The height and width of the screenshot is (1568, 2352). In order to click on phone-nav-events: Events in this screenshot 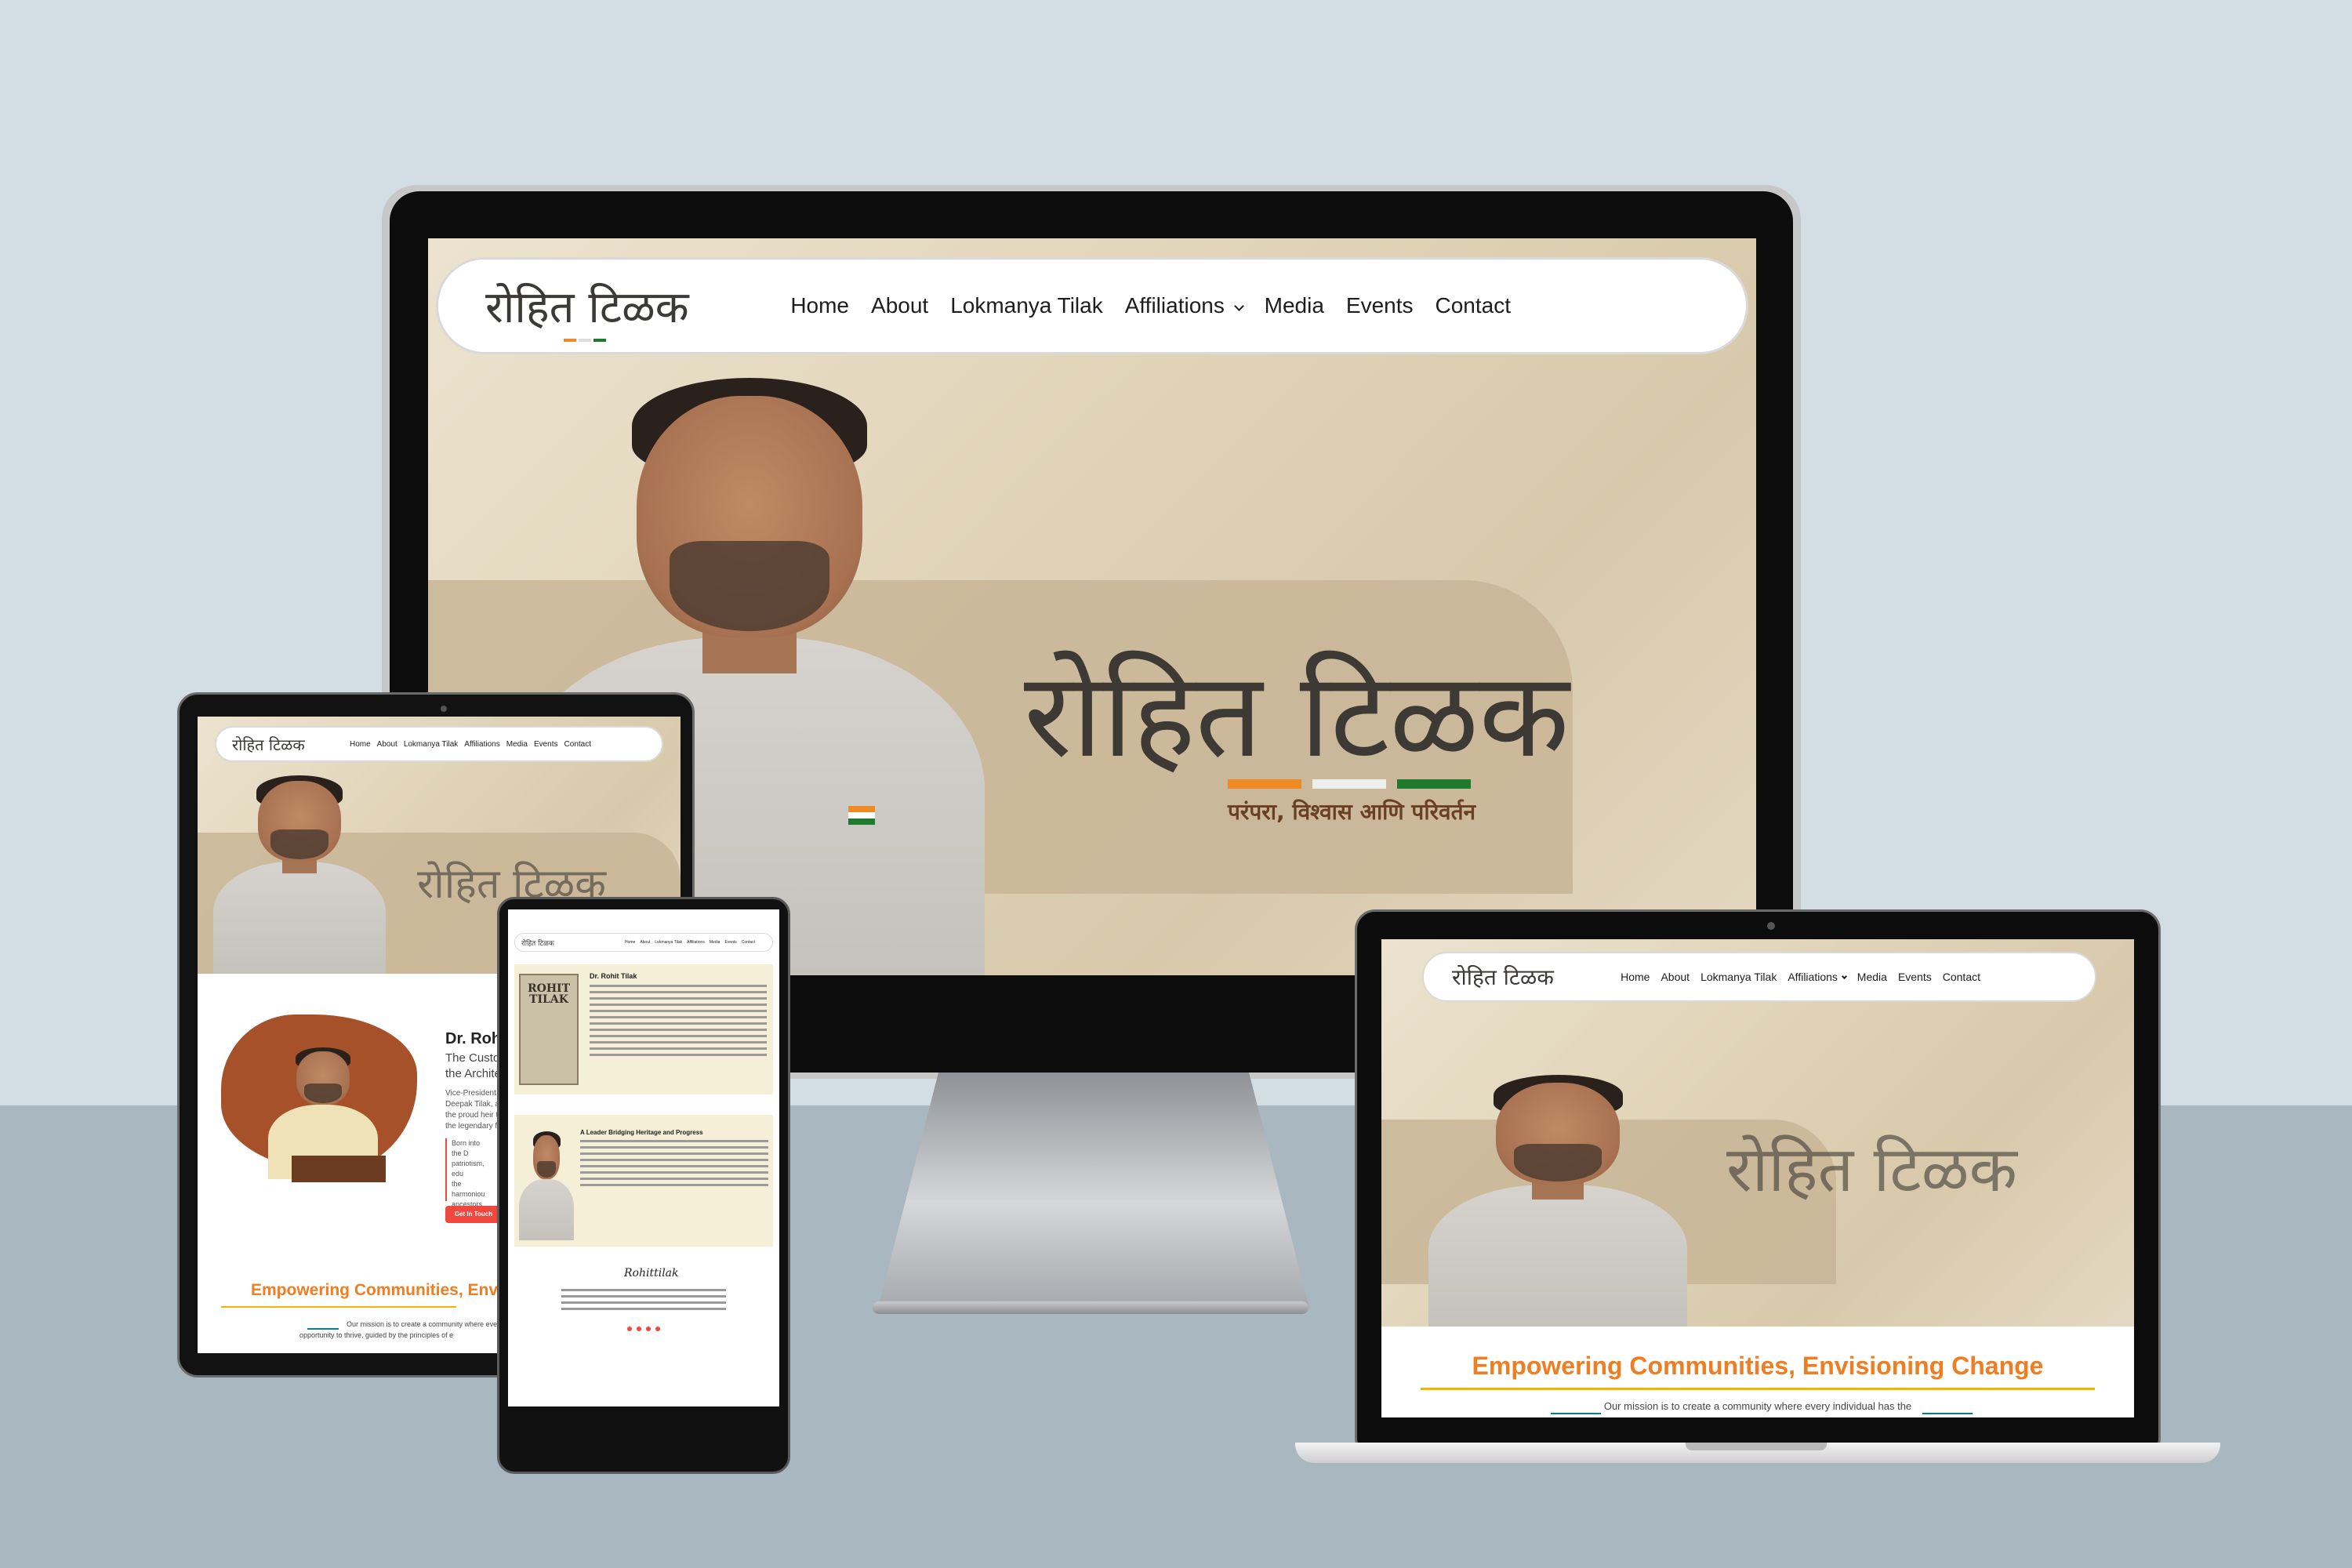, I will do `click(730, 942)`.